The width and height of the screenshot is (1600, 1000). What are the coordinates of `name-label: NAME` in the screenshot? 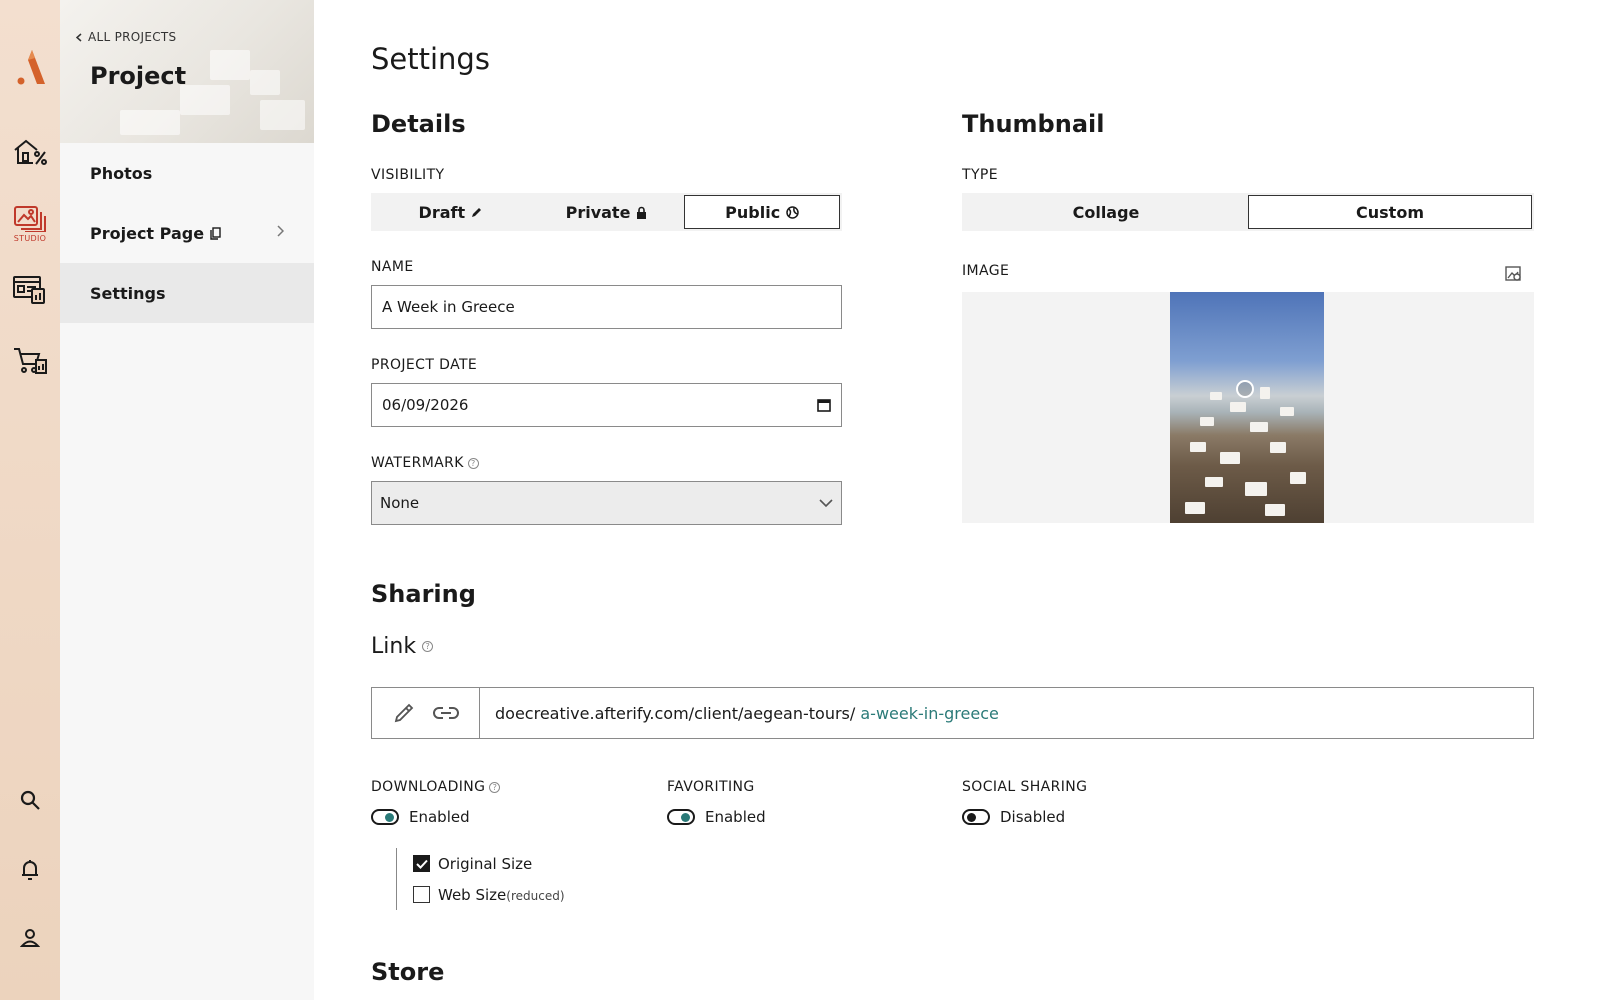 It's located at (392, 267).